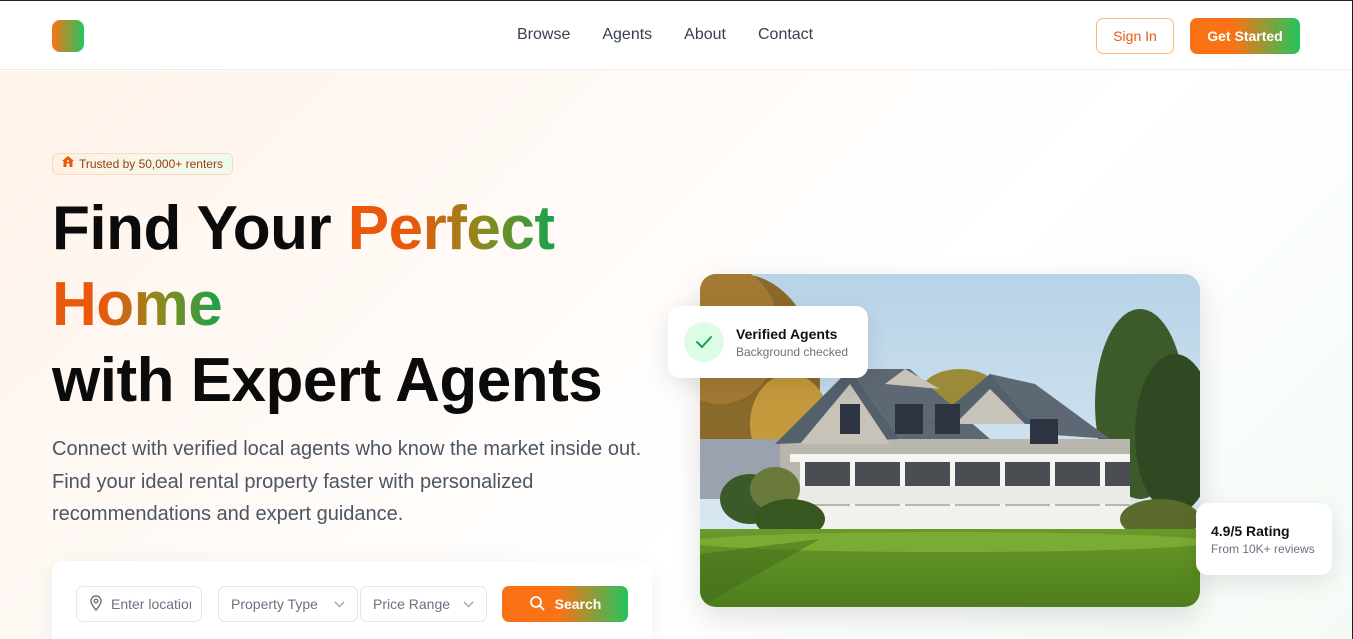 This screenshot has width=1353, height=639. What do you see at coordinates (537, 604) in the screenshot?
I see `search-icon` at bounding box center [537, 604].